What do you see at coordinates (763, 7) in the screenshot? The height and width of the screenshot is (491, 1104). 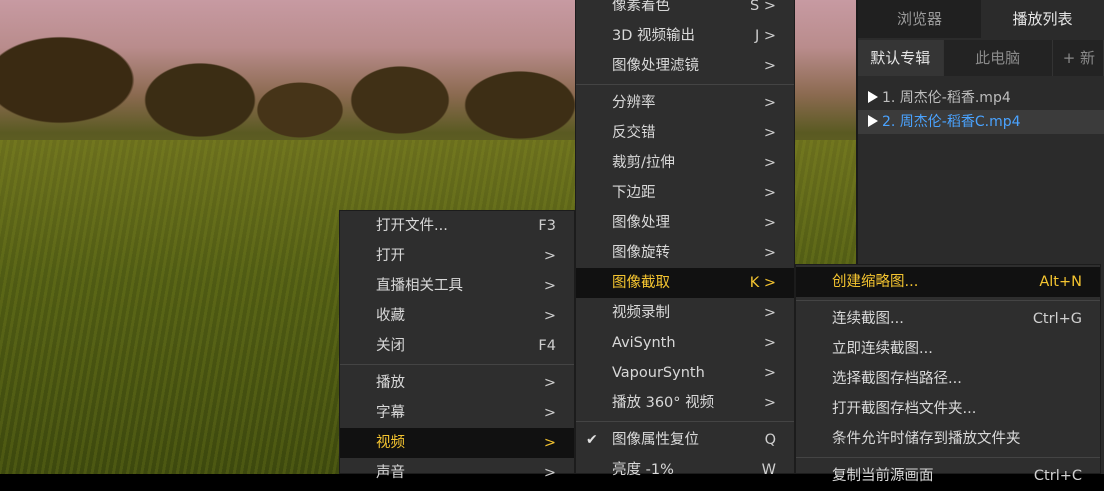 I see `menu-item-shortcut: S >` at bounding box center [763, 7].